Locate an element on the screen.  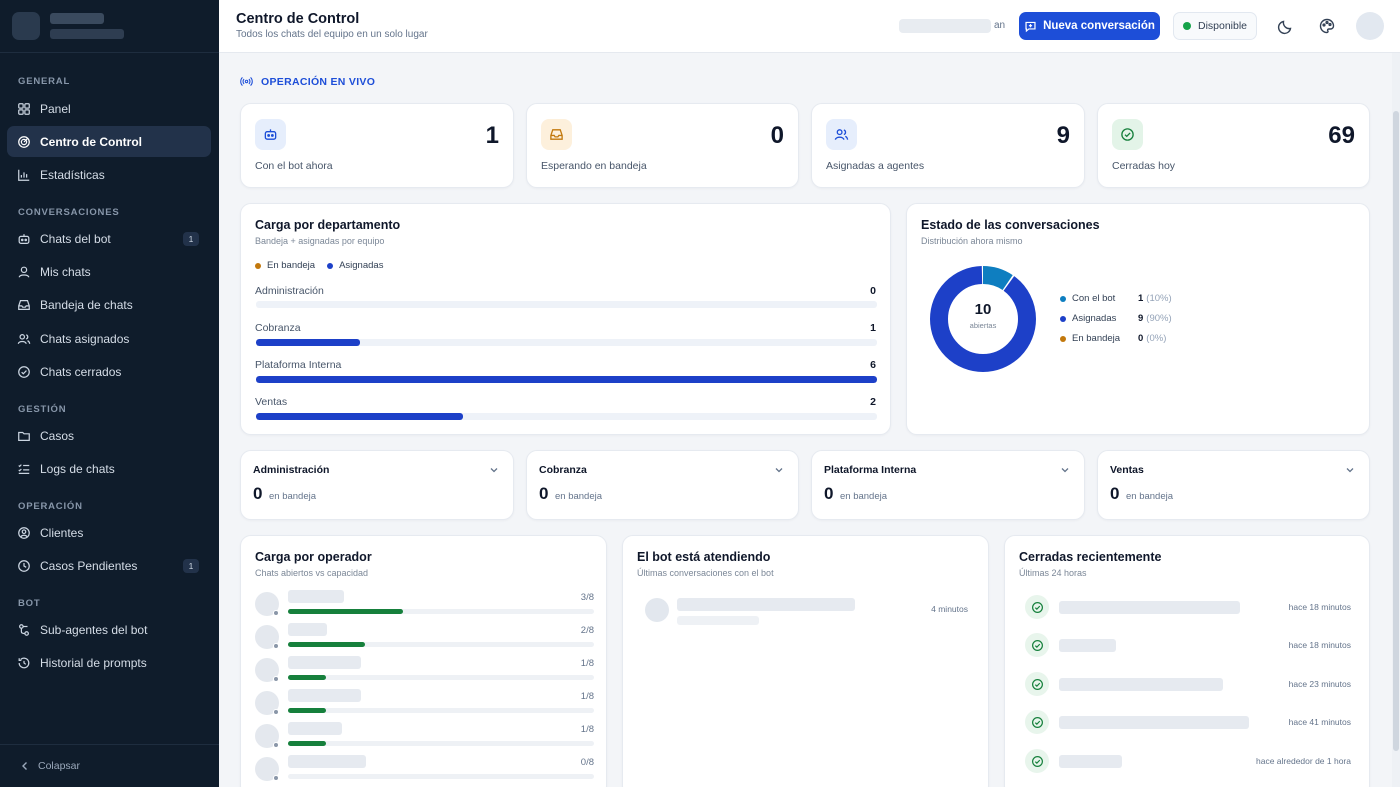
operator-row: 3/8 is located at coordinates (424, 603).